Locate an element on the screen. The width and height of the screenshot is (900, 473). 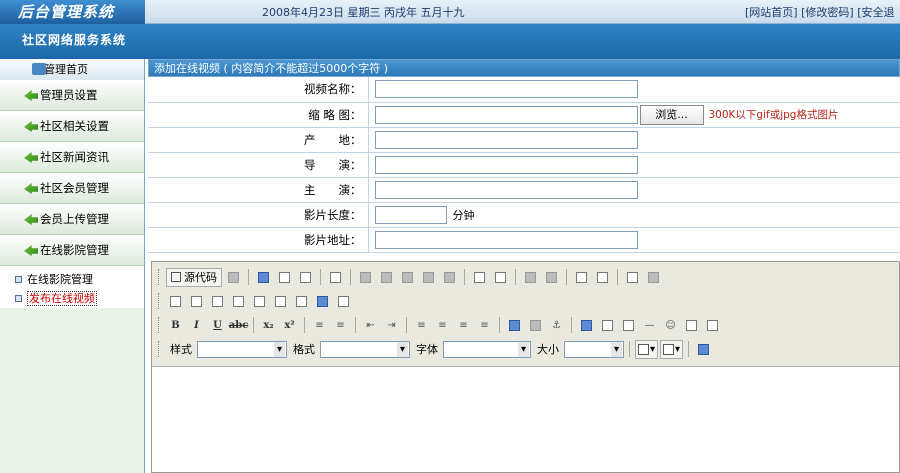
checkbox-icon is located at coordinates (196, 301).